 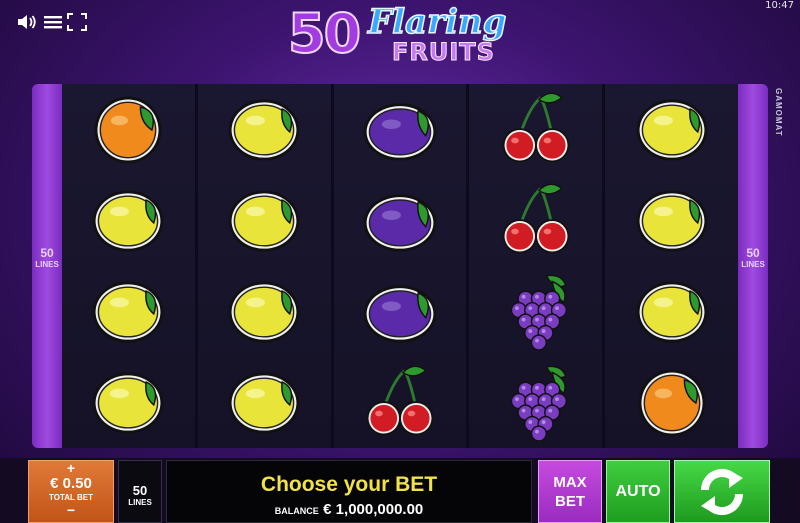 I want to click on spin-button, so click(x=722, y=491).